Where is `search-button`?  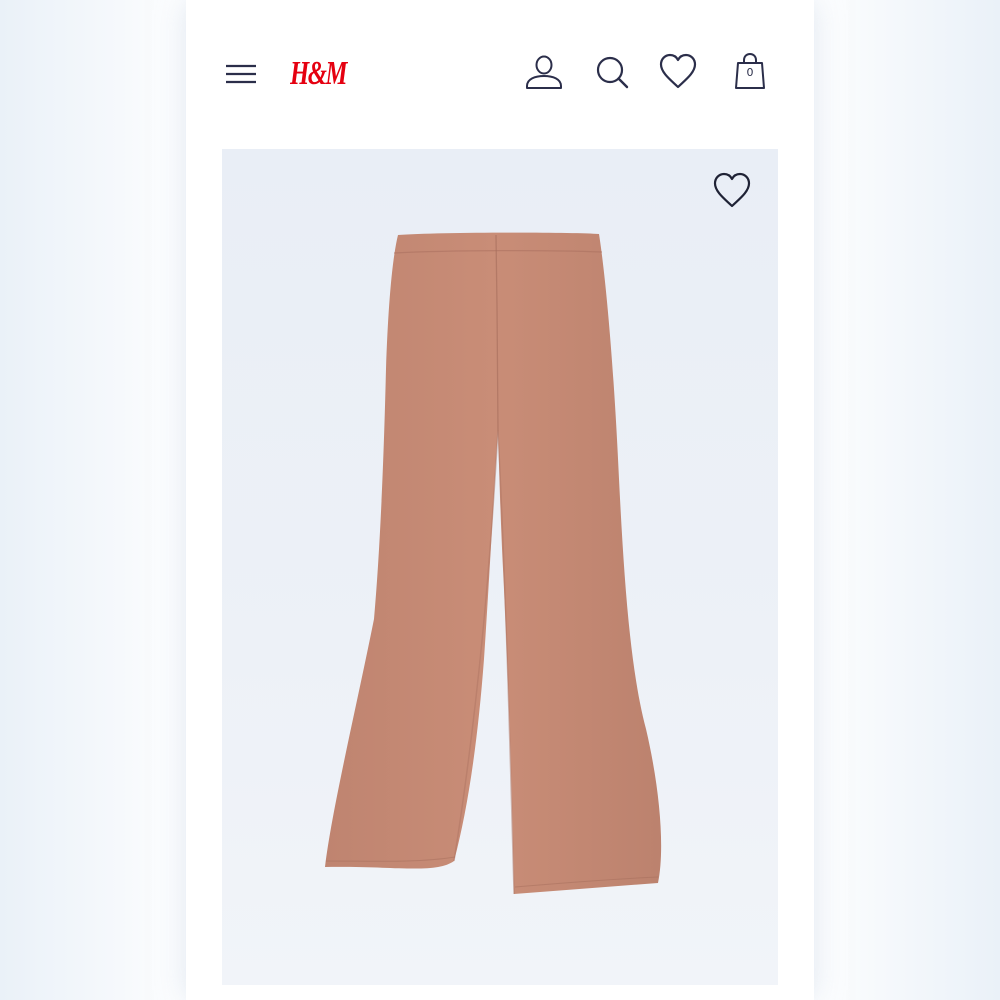 search-button is located at coordinates (612, 72).